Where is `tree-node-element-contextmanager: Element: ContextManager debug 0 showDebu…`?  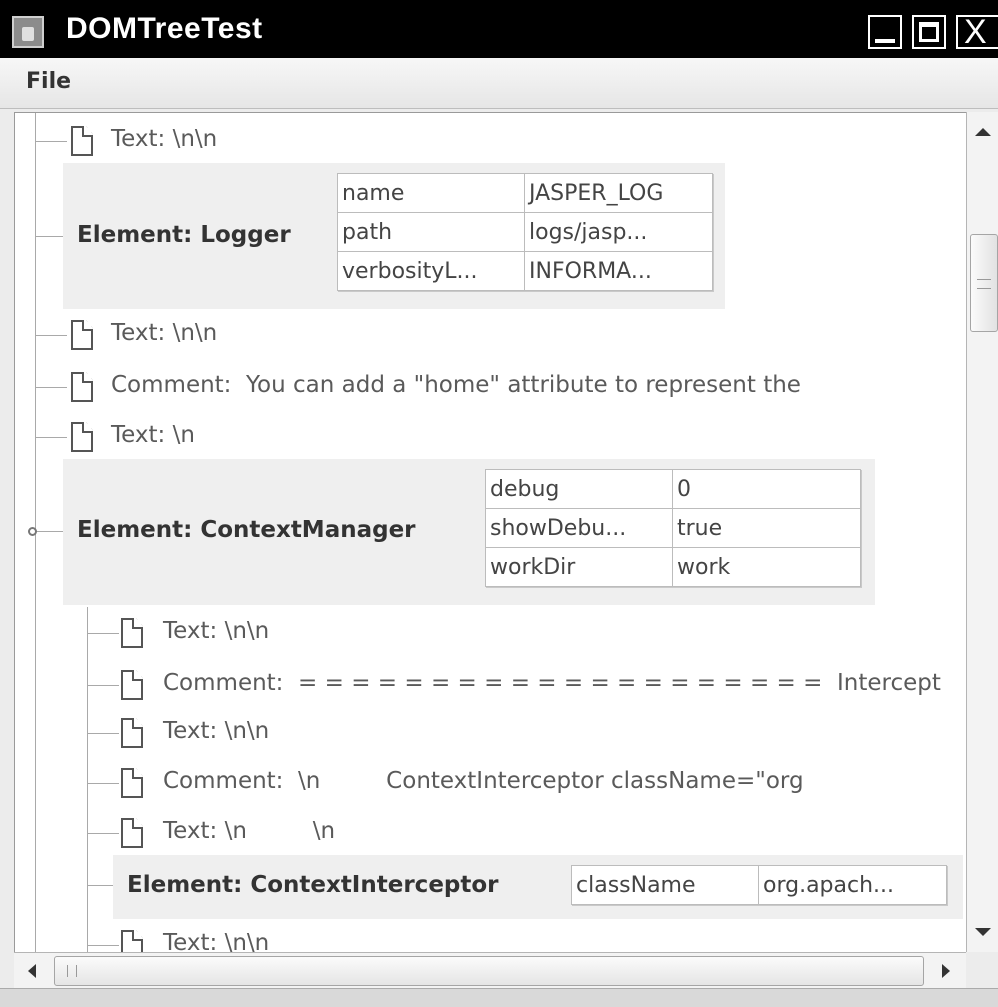 tree-node-element-contextmanager: Element: ContextManager debug 0 showDebu… is located at coordinates (469, 532).